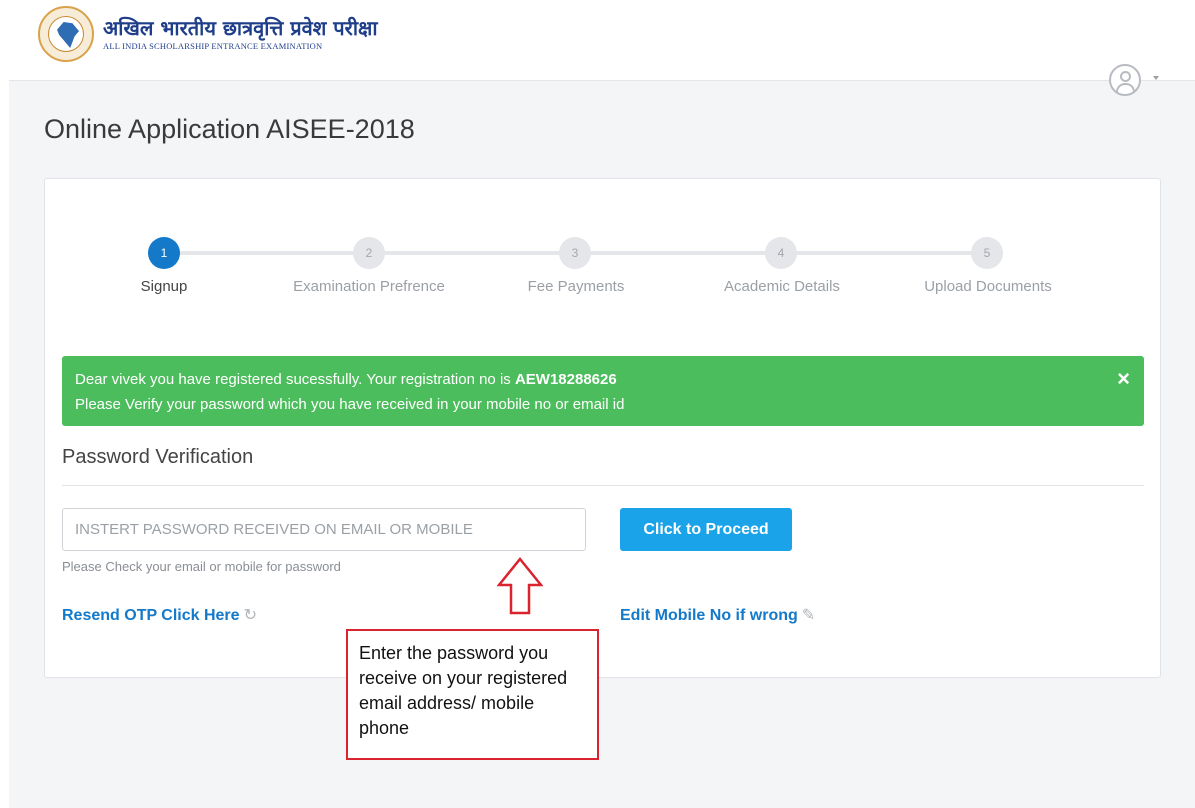 The height and width of the screenshot is (808, 1195). What do you see at coordinates (164, 253) in the screenshot?
I see `step-1-dot: 1` at bounding box center [164, 253].